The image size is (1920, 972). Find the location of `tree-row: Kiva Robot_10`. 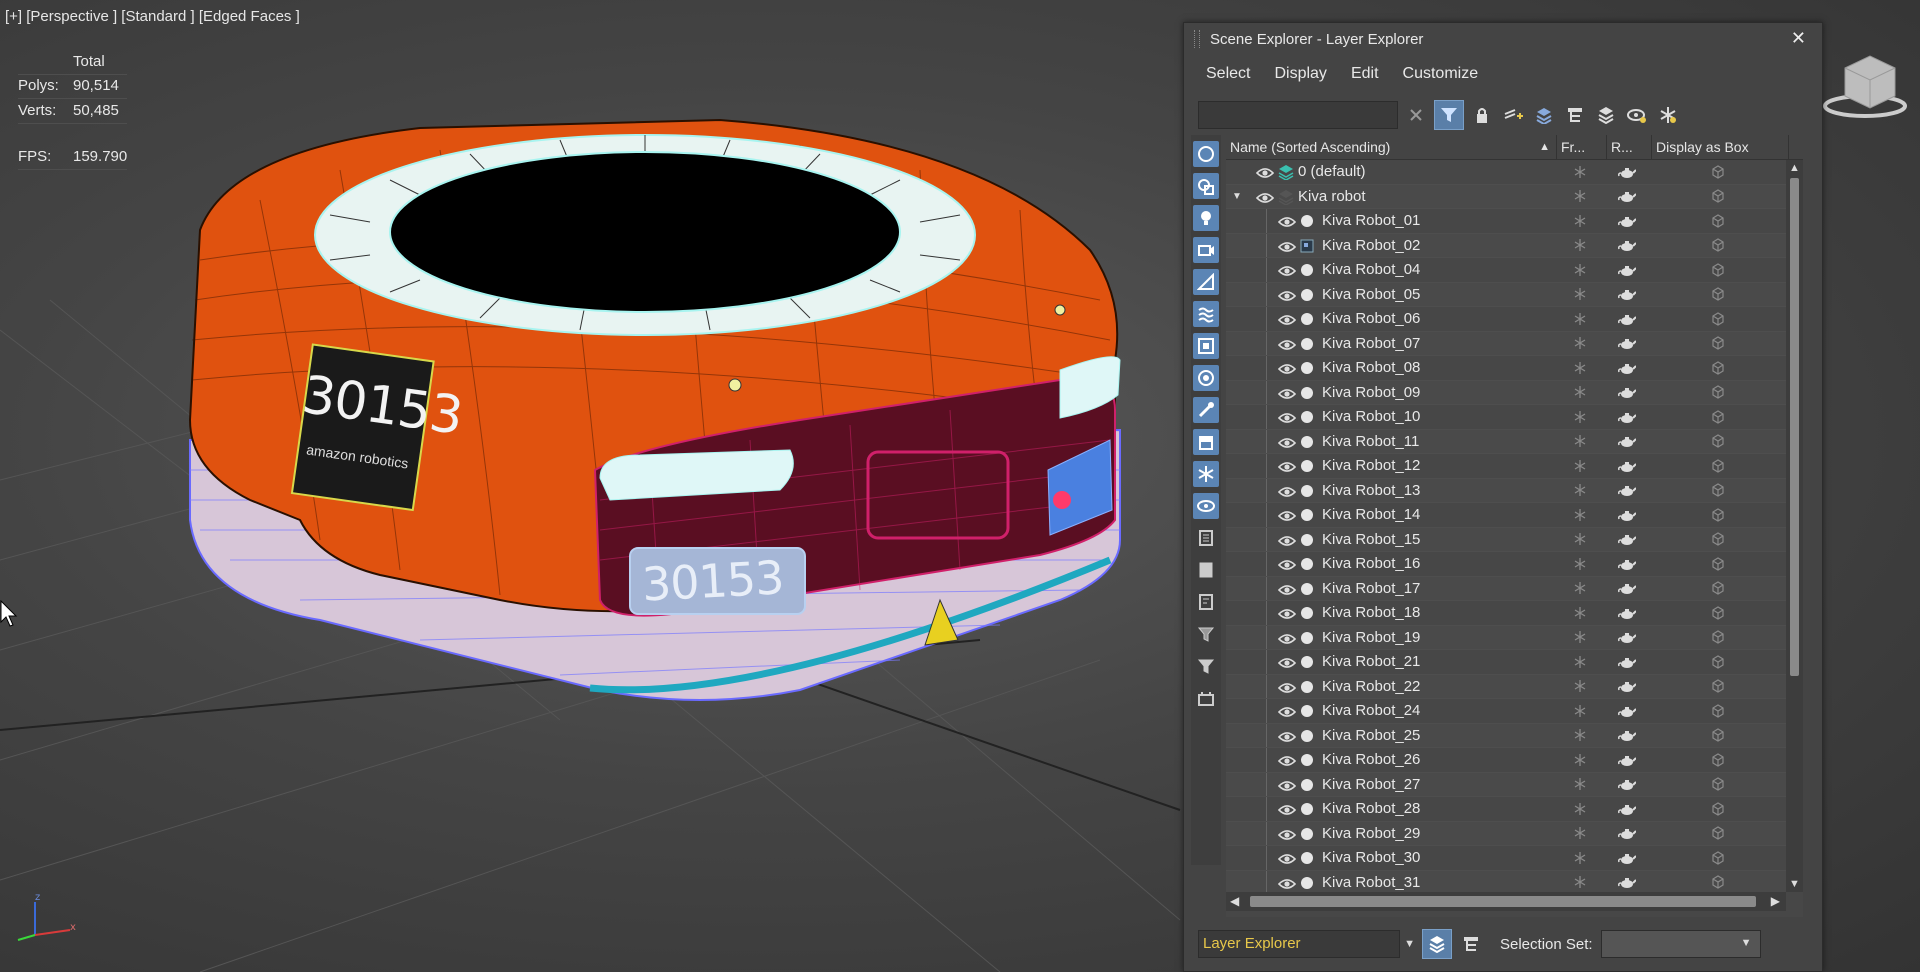

tree-row: Kiva Robot_10 is located at coordinates (1506, 417).